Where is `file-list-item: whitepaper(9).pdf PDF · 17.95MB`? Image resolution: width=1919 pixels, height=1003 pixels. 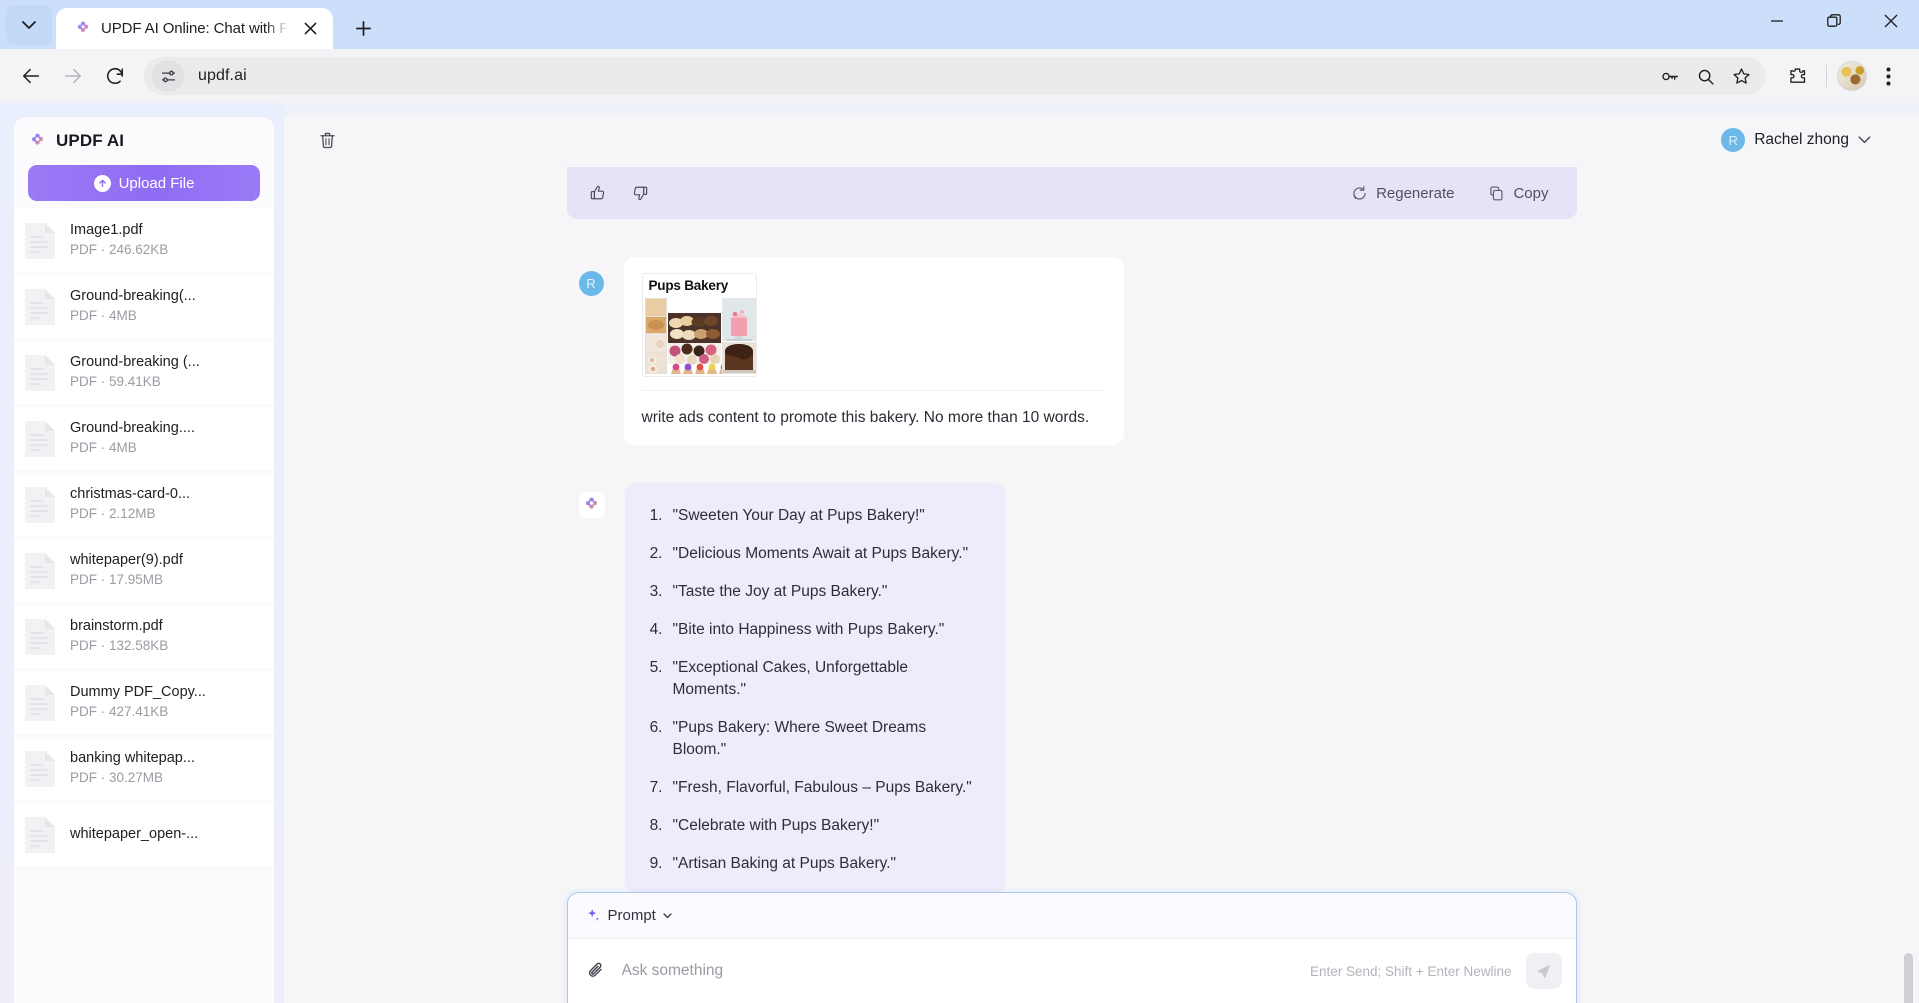
file-list-item: whitepaper(9).pdf PDF · 17.95MB is located at coordinates (144, 572).